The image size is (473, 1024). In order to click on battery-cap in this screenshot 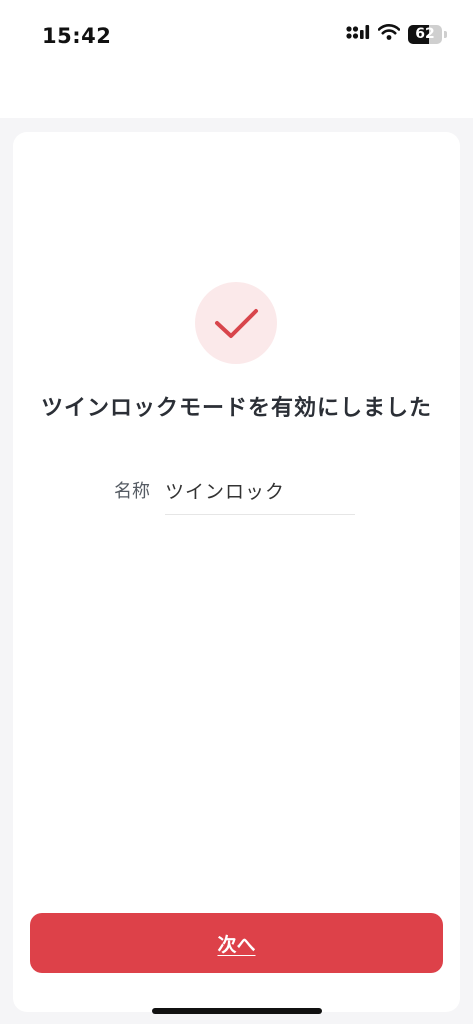, I will do `click(445, 34)`.